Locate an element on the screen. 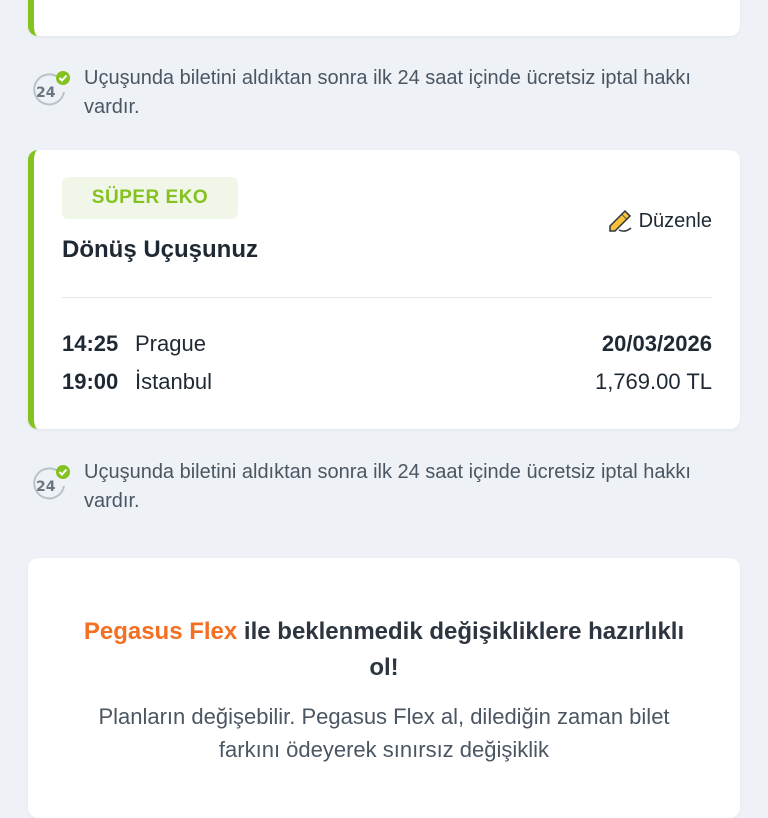 Image resolution: width=768 pixels, height=818 pixels. departure-city: Prague is located at coordinates (170, 343).